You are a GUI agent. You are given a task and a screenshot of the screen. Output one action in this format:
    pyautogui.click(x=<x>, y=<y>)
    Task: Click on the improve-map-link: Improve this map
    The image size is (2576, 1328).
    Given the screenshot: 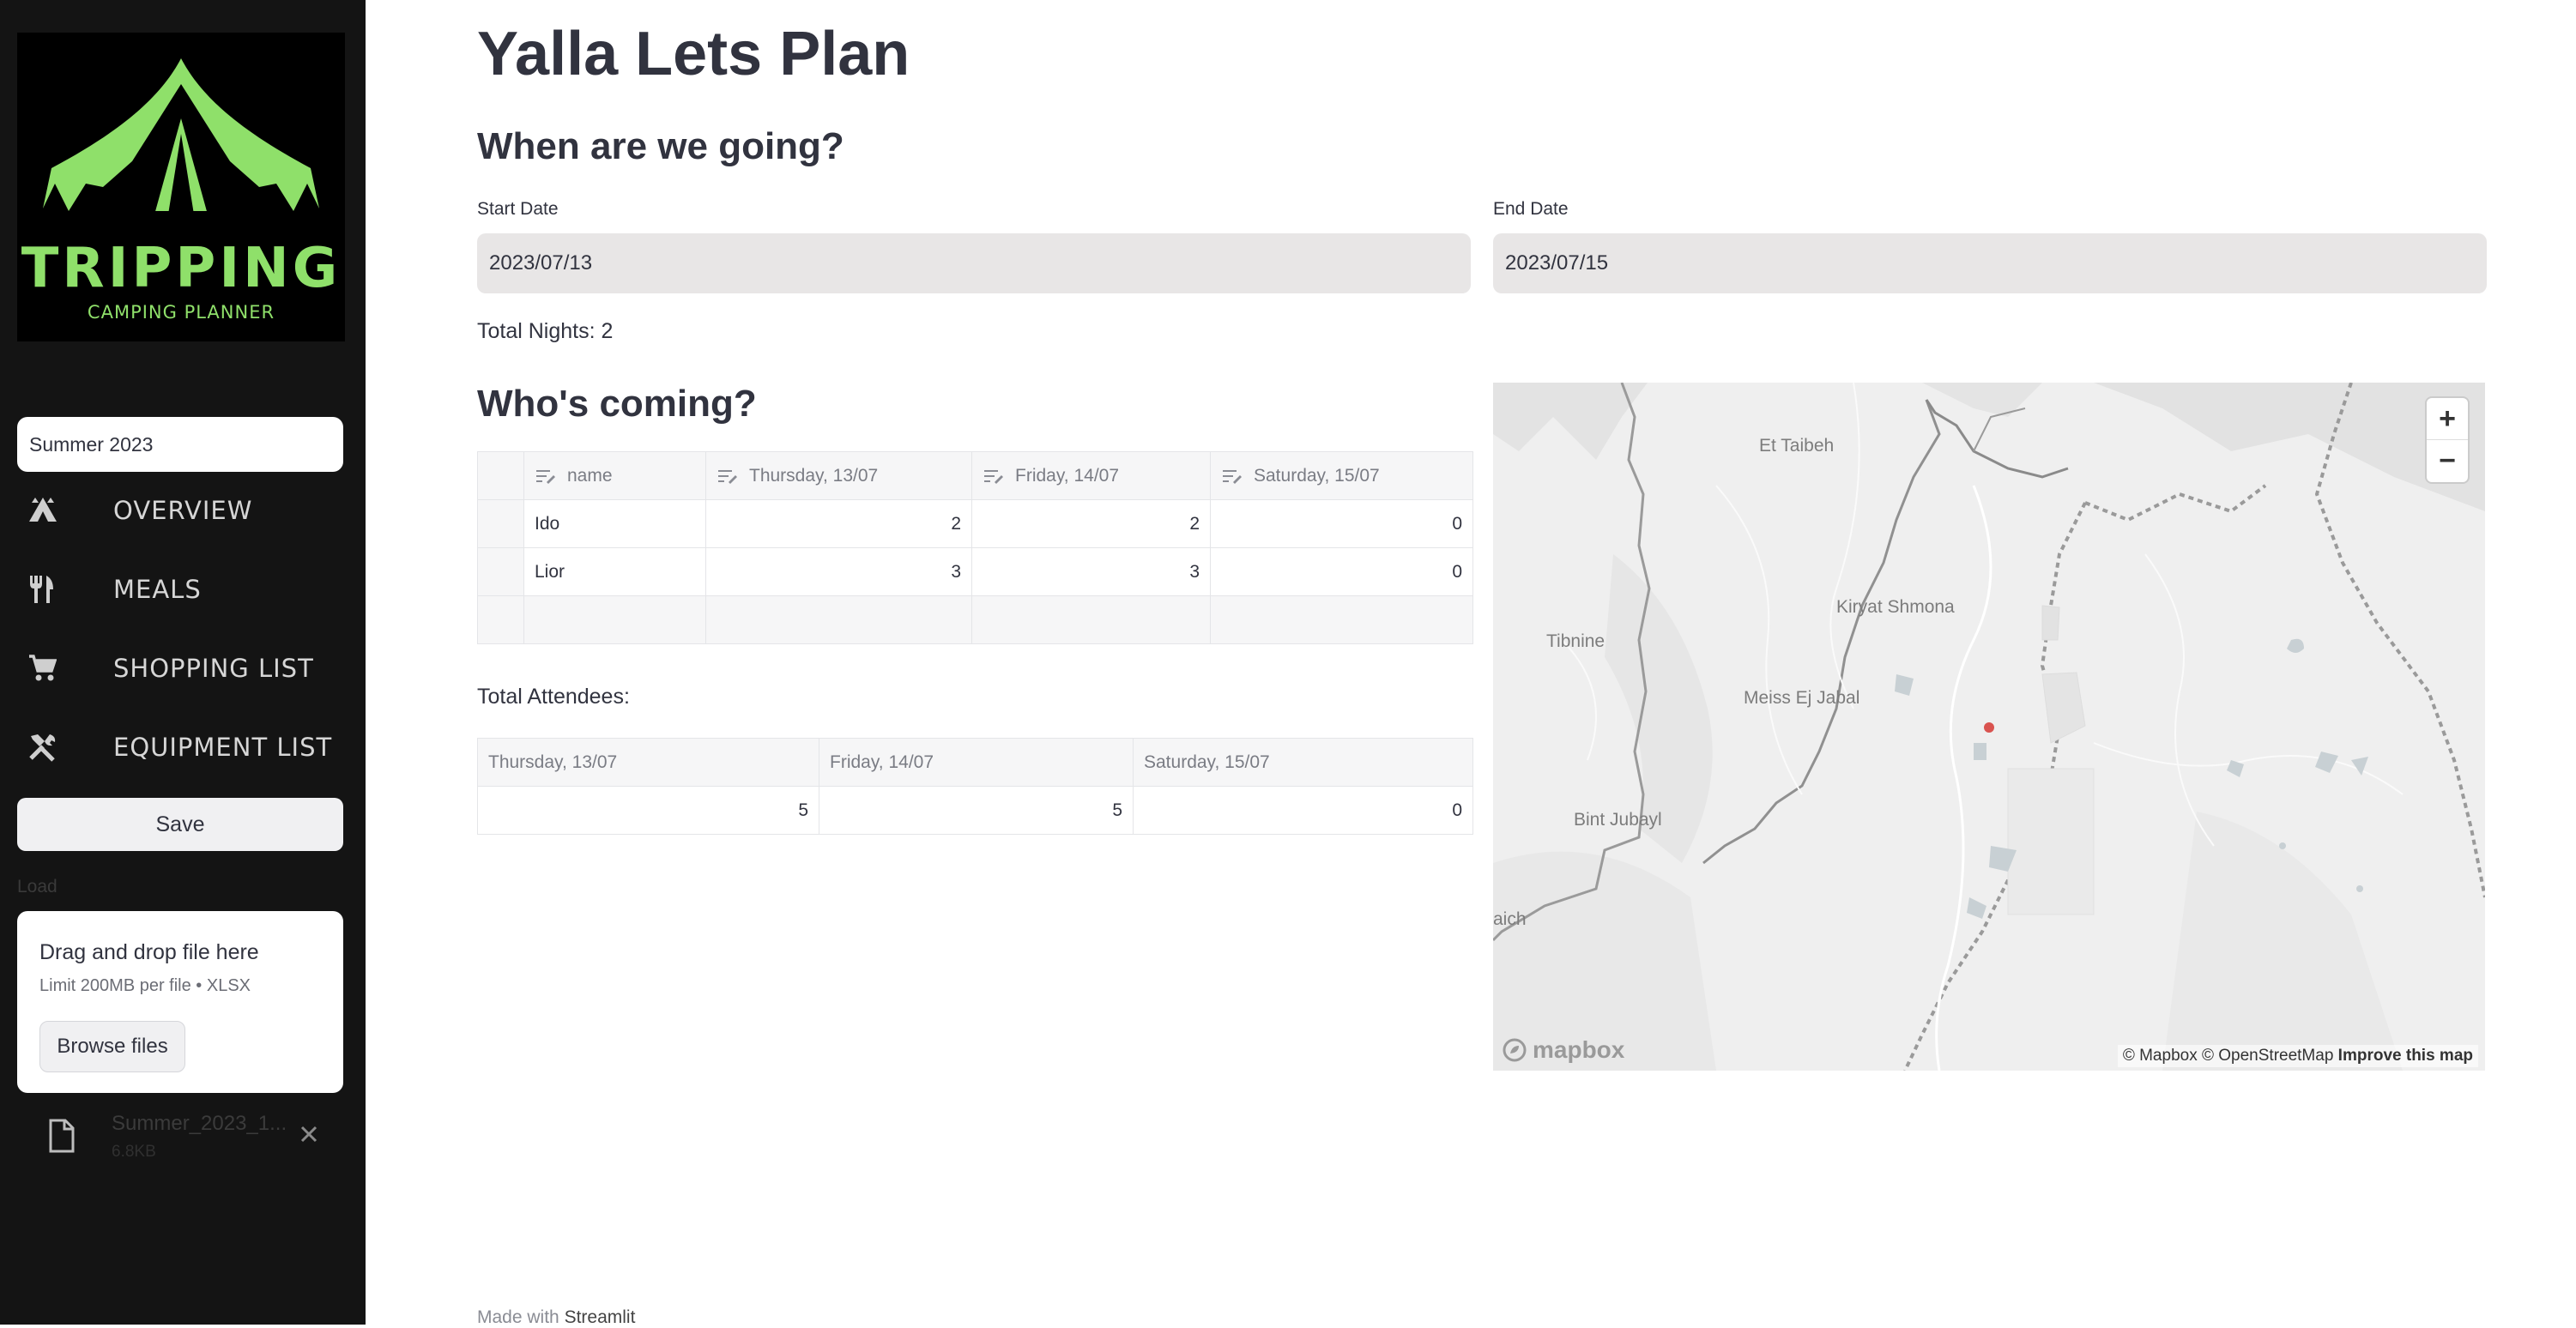 What is the action you would take?
    pyautogui.click(x=2405, y=1056)
    